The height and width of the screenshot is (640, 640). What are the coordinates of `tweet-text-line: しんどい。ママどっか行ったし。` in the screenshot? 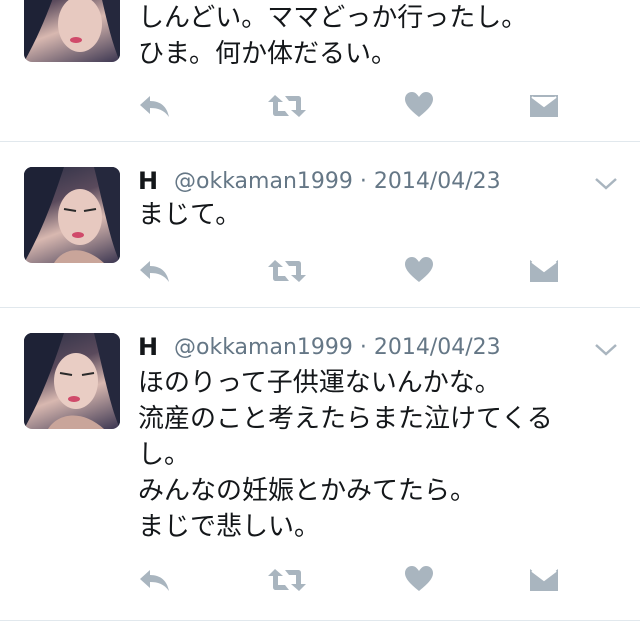 It's located at (333, 18).